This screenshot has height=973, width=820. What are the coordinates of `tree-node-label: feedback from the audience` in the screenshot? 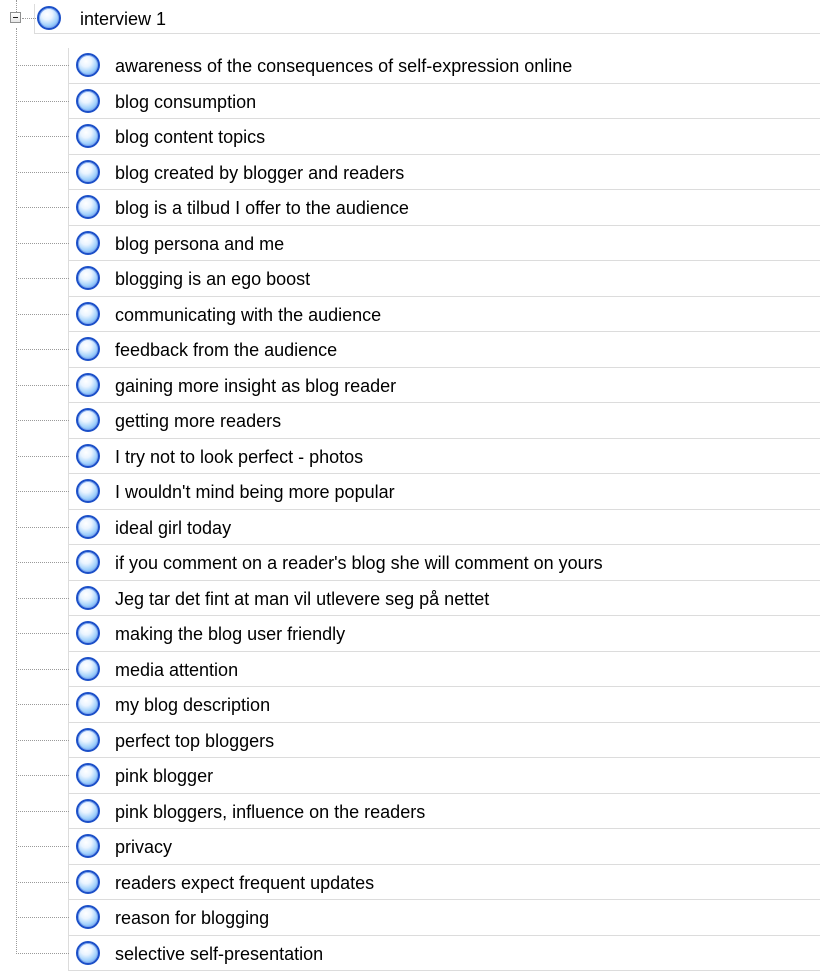 It's located at (226, 350).